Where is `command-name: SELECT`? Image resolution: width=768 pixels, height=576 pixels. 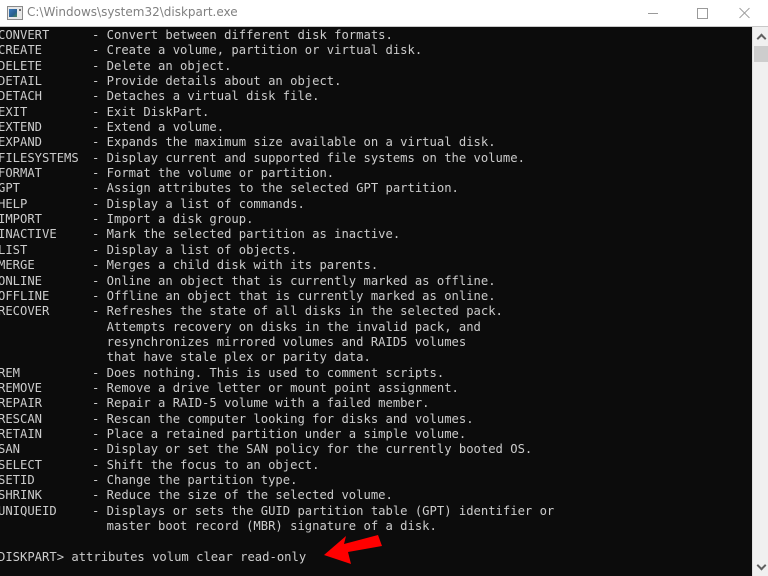 command-name: SELECT is located at coordinates (21, 464).